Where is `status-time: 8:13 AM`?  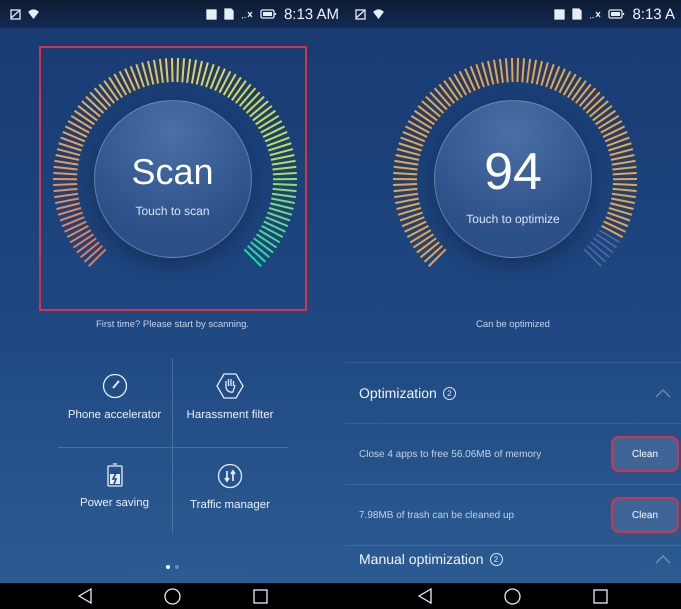 status-time: 8:13 AM is located at coordinates (311, 14).